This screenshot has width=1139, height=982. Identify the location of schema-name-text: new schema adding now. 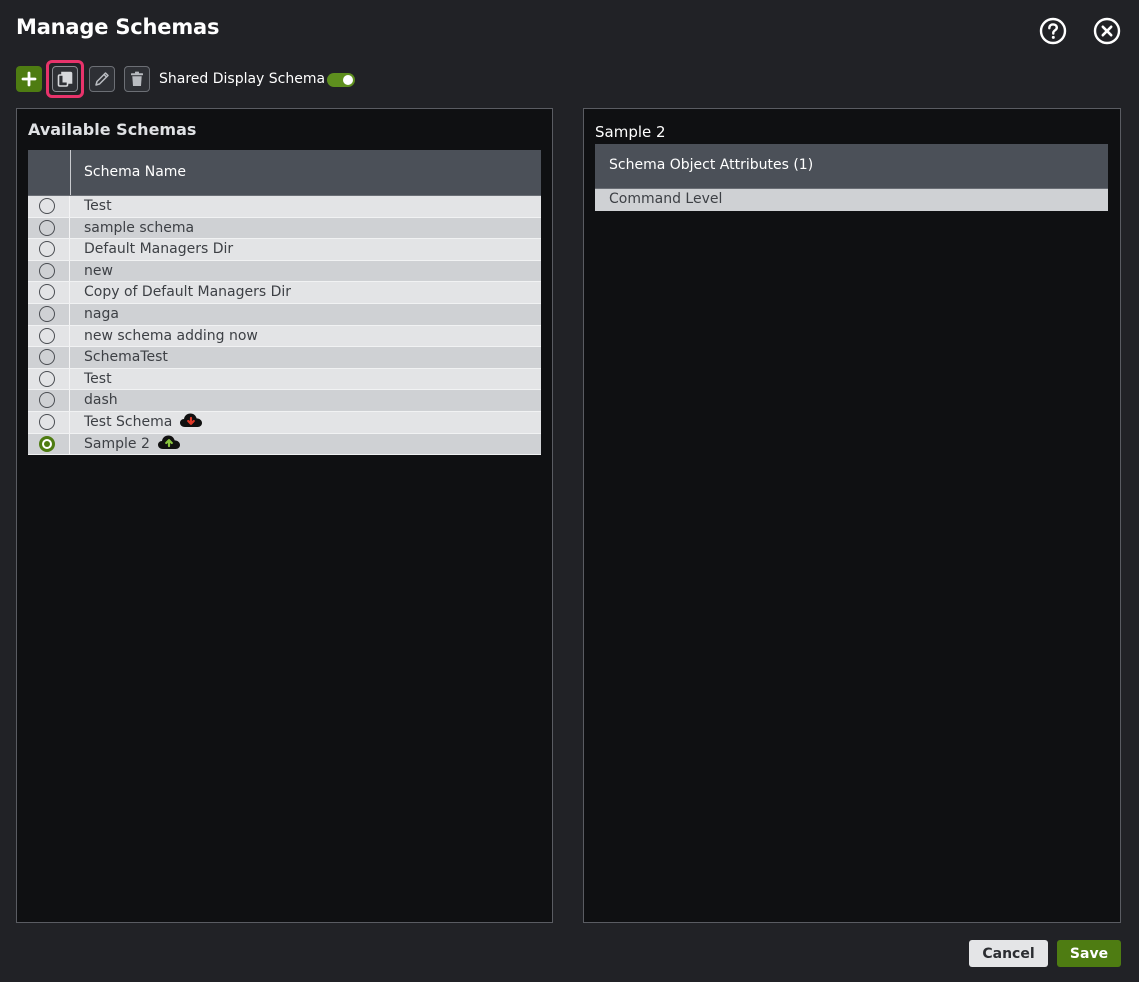
(171, 335).